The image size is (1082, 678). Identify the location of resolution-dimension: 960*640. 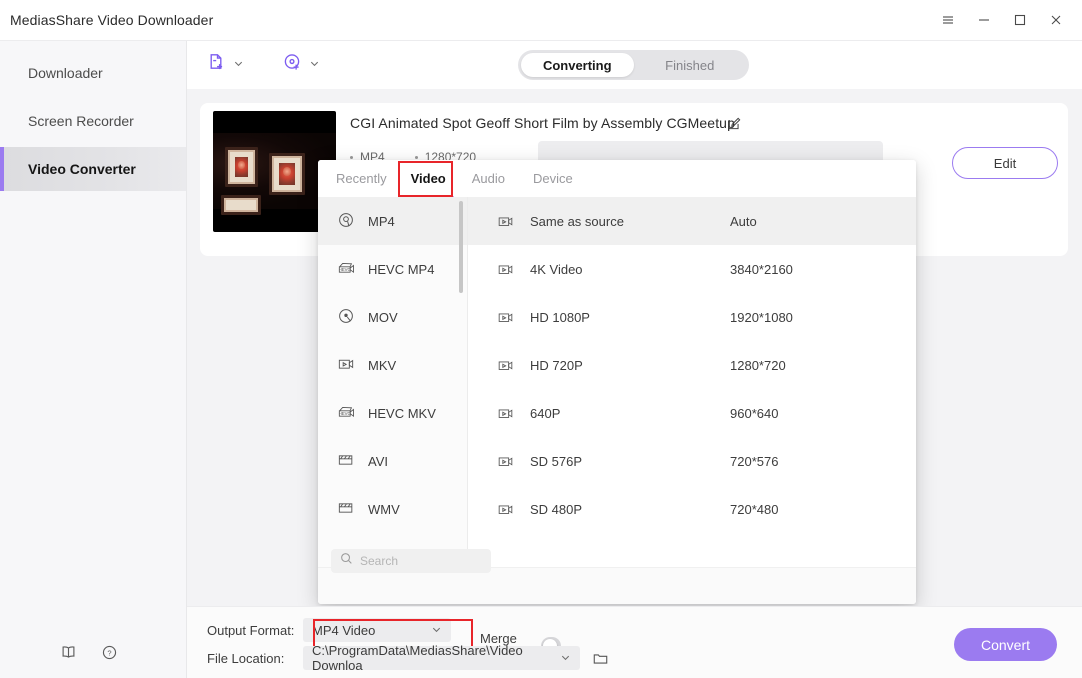
(754, 413).